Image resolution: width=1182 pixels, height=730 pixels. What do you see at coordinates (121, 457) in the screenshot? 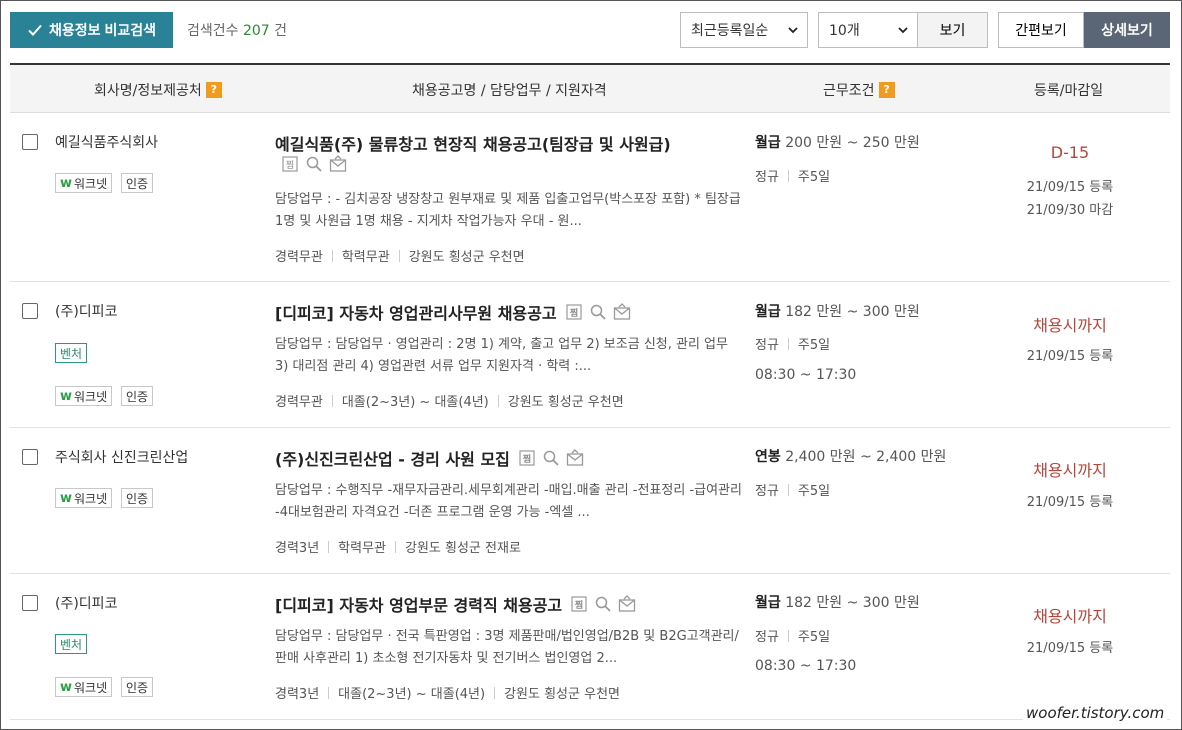
I see `company-name: 주식회사 신진크린산업` at bounding box center [121, 457].